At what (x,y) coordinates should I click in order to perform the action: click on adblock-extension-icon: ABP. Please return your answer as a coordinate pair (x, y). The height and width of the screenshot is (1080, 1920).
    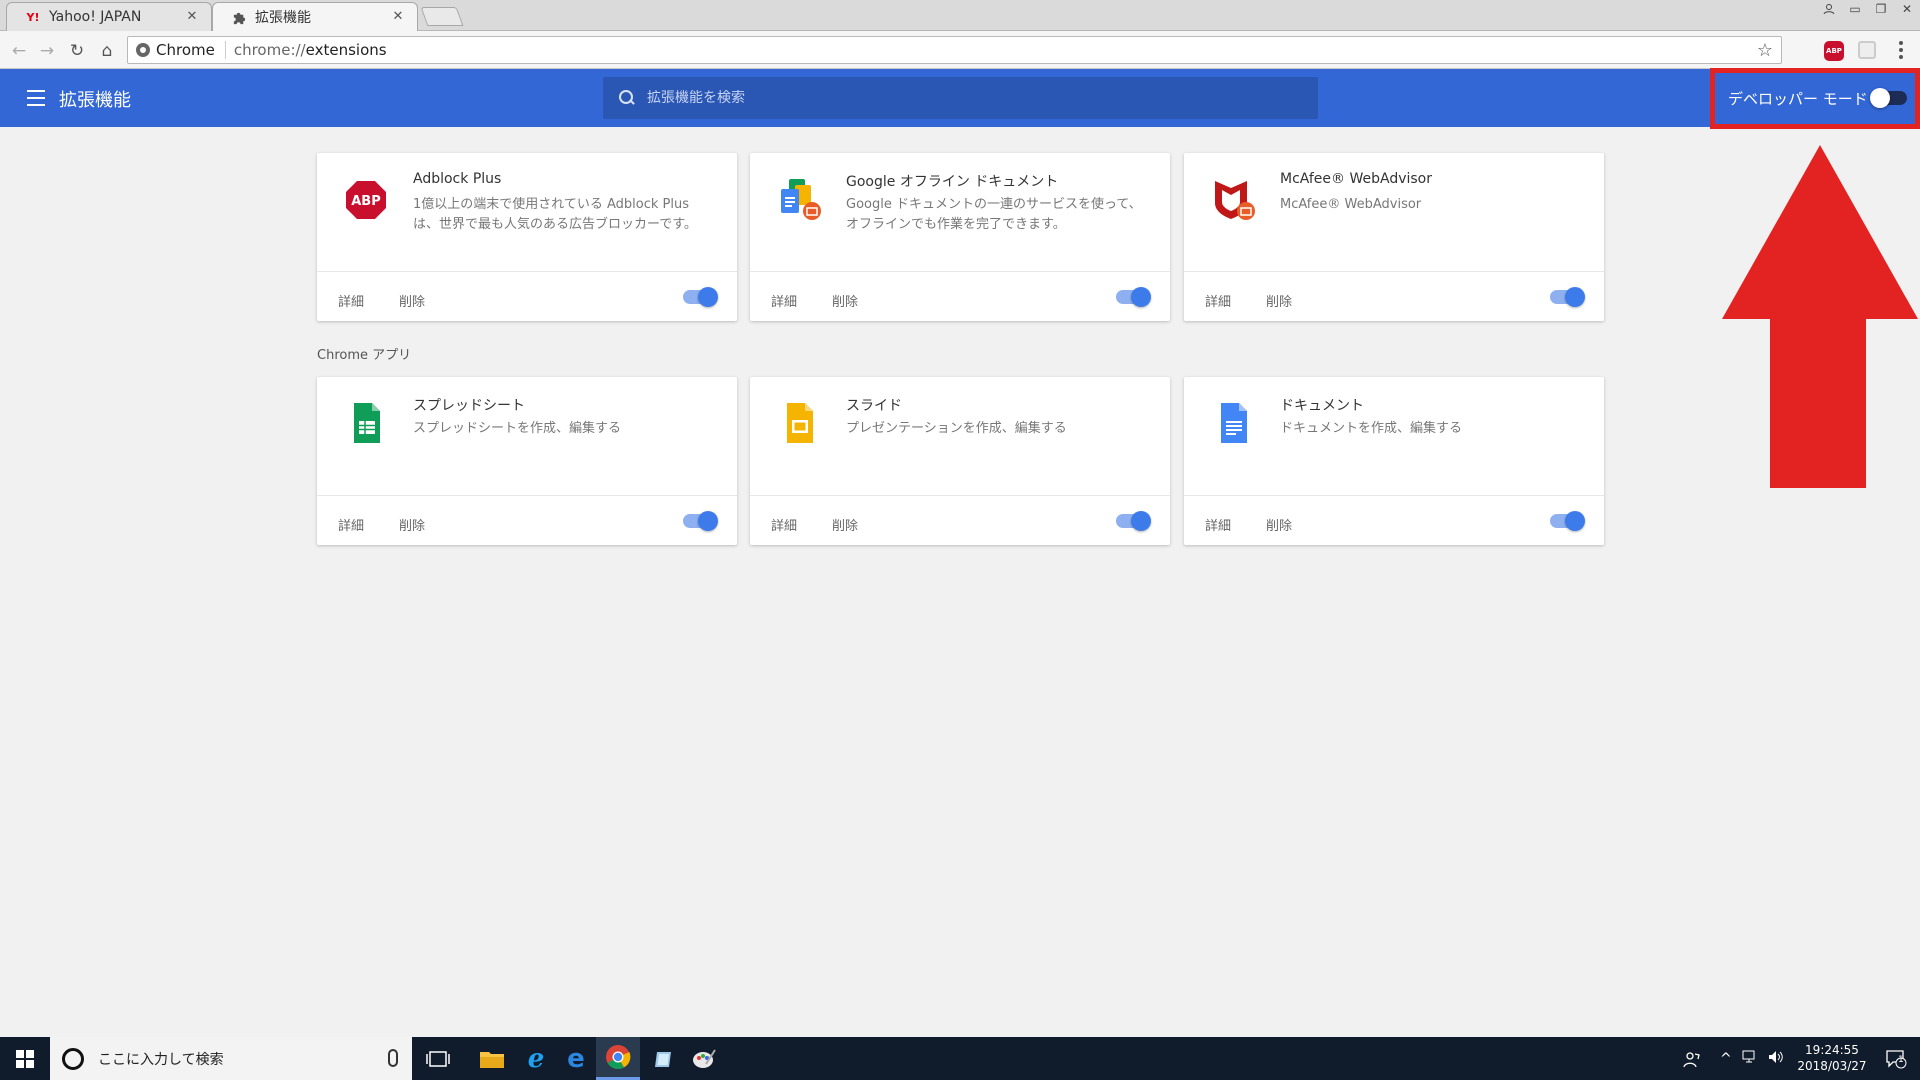
    Looking at the image, I should click on (1834, 51).